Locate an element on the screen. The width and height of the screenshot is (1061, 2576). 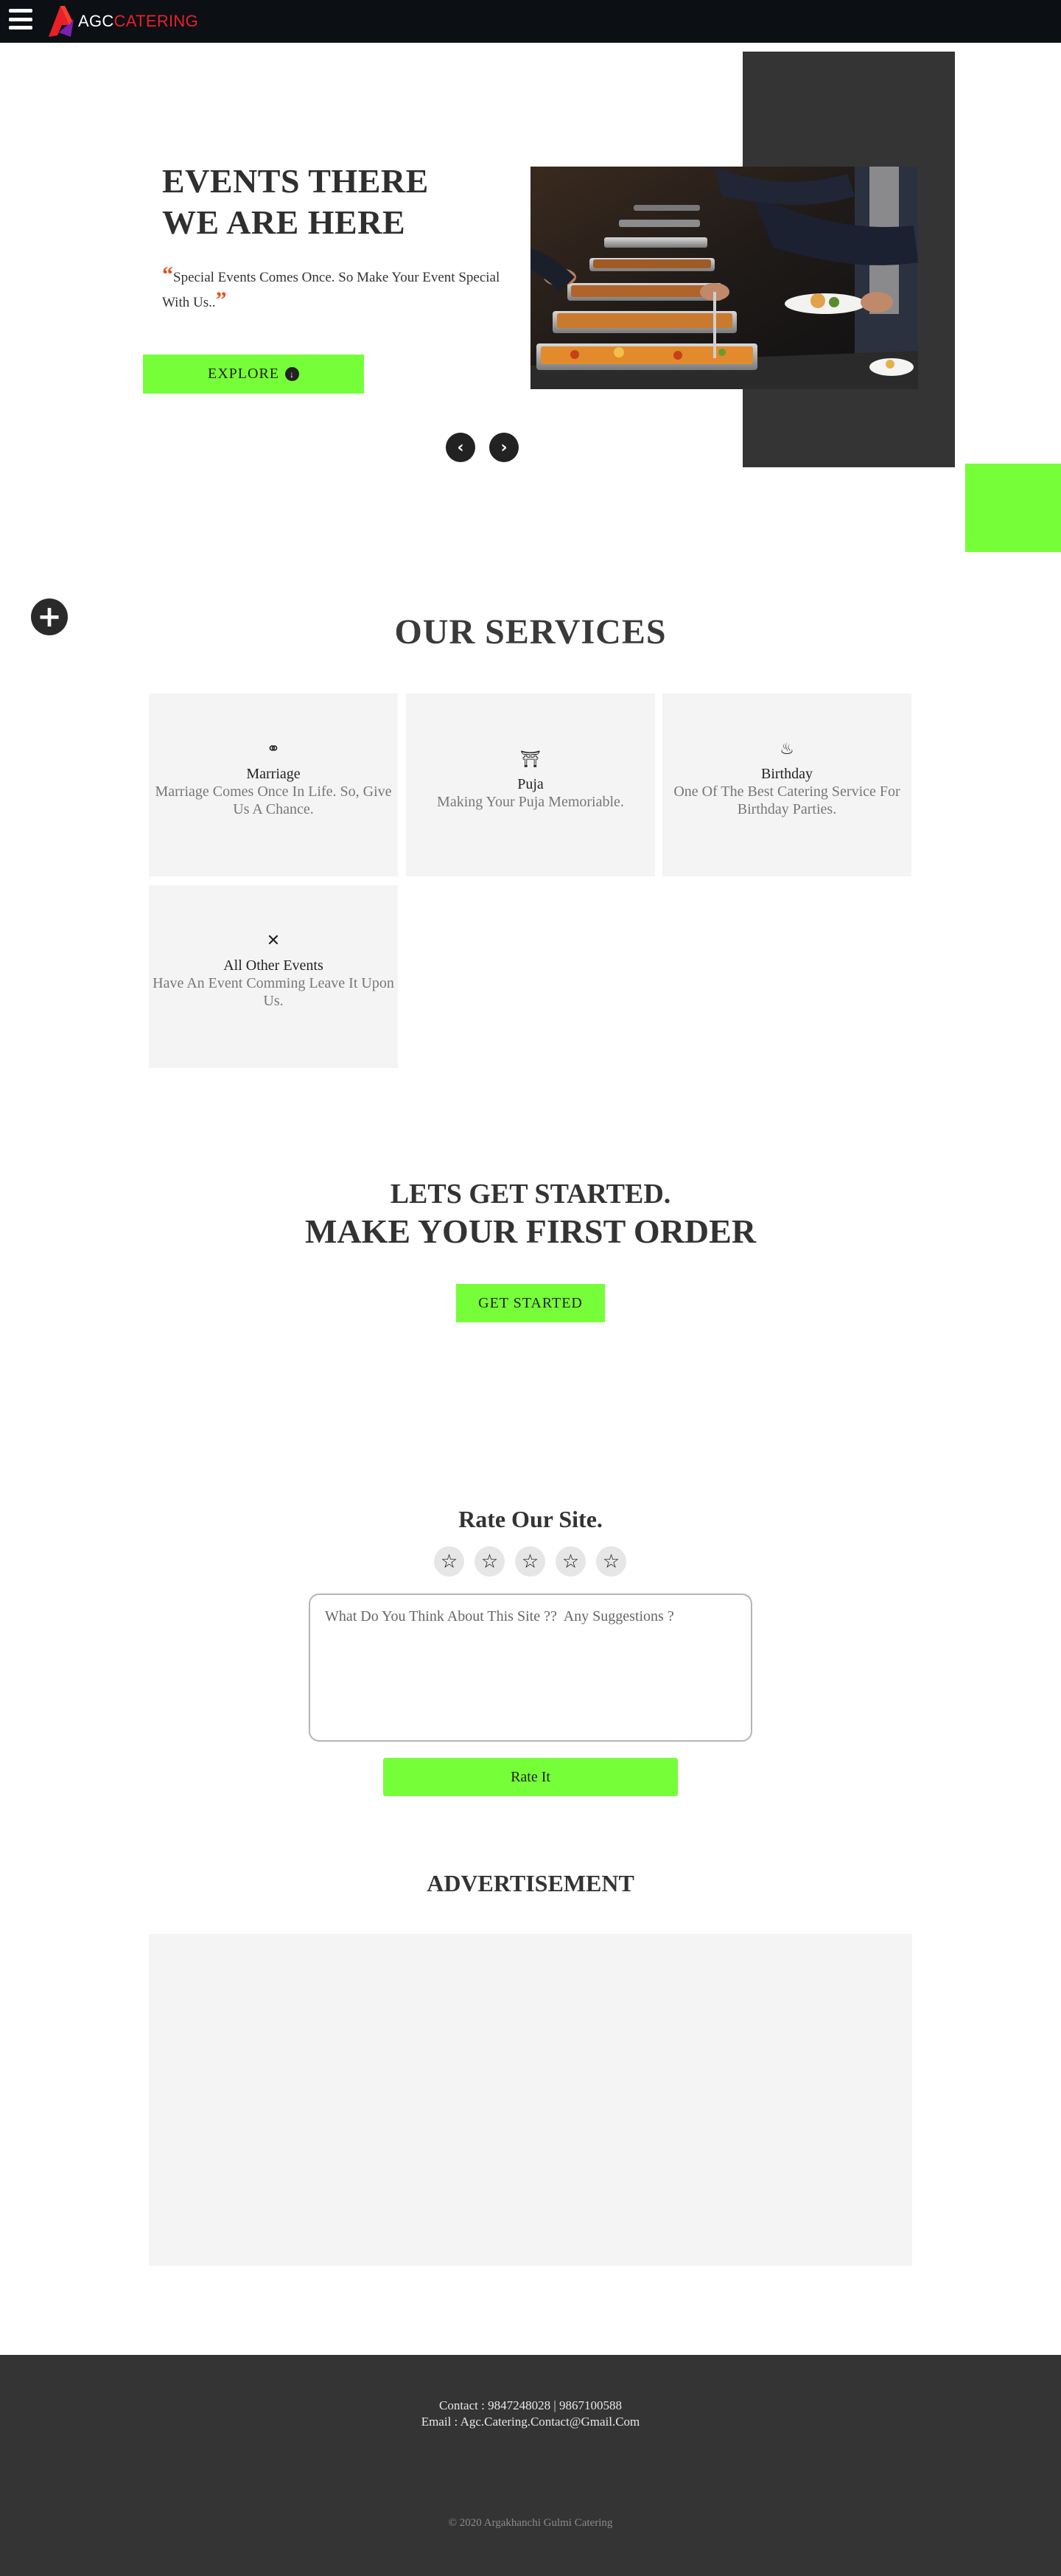
quote-open-mark: “ is located at coordinates (168, 274).